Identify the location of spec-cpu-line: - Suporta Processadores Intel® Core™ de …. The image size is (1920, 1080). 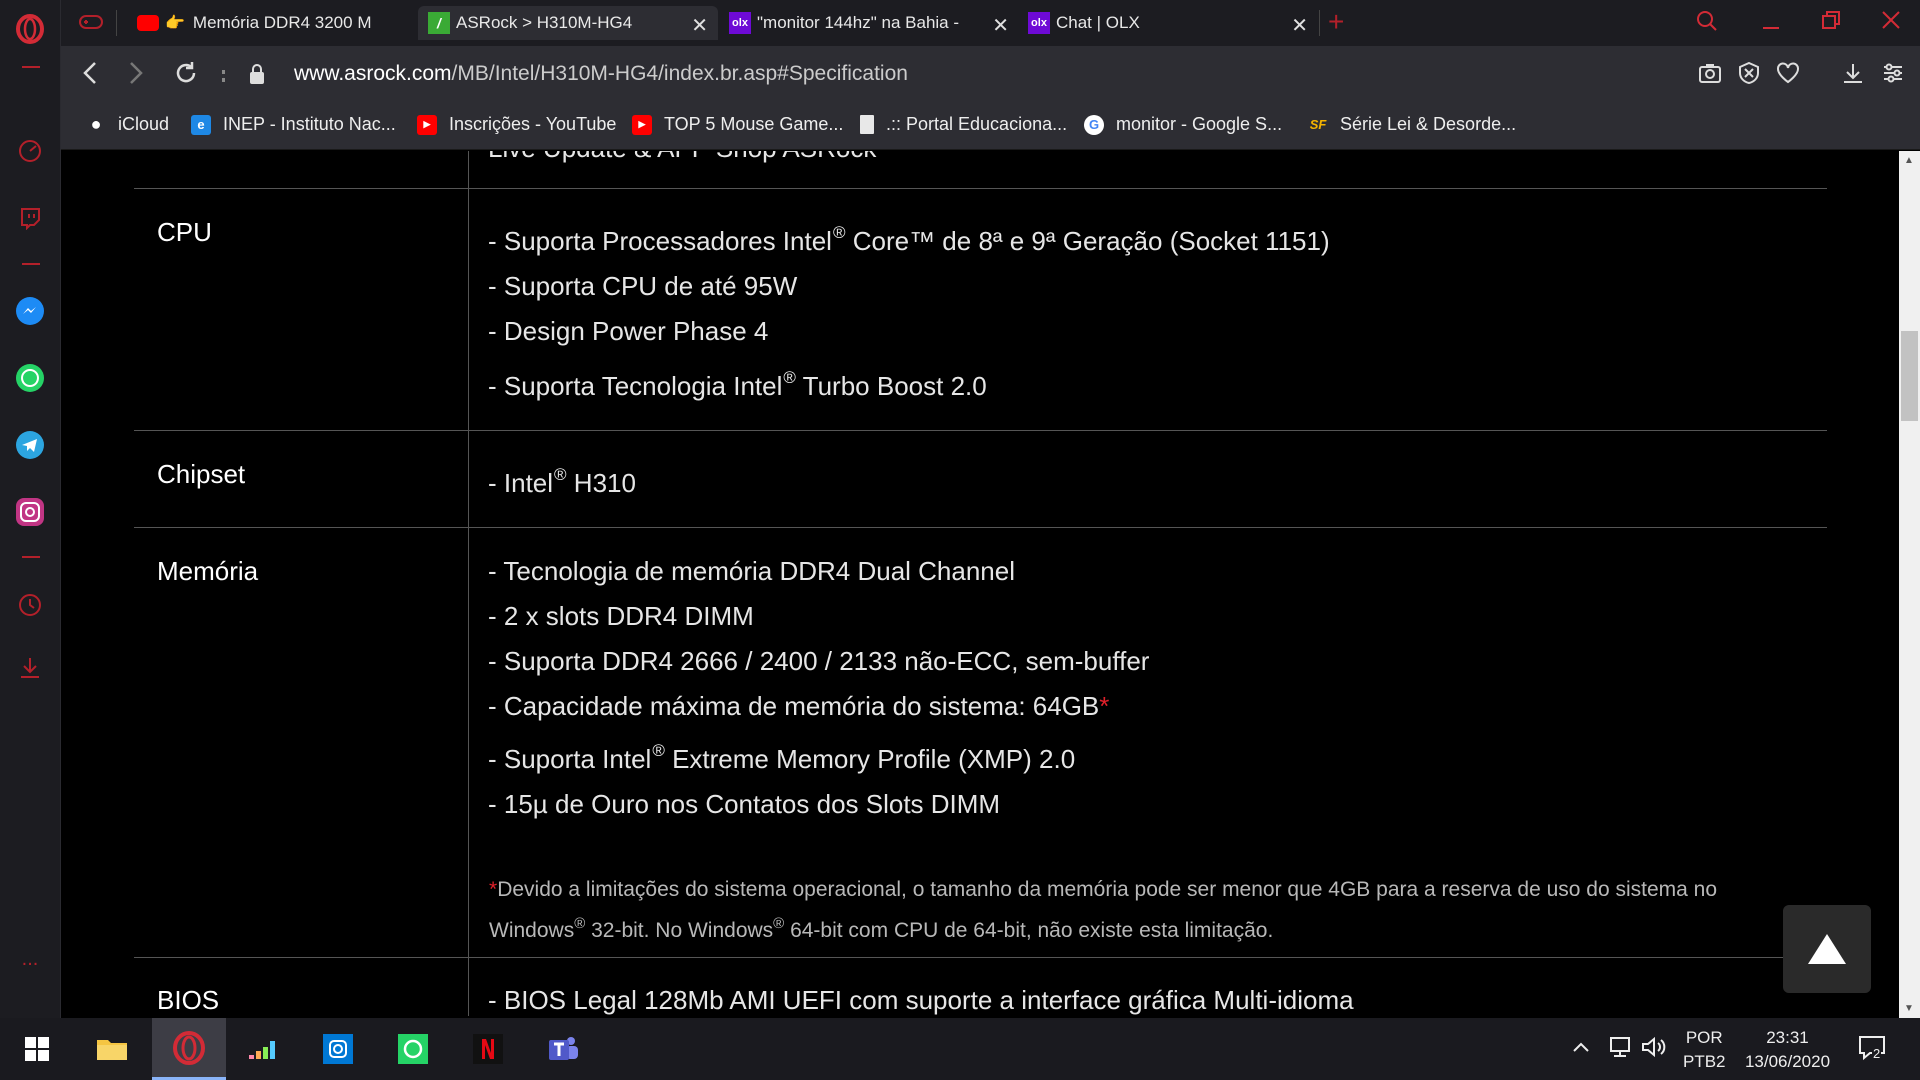
(909, 239).